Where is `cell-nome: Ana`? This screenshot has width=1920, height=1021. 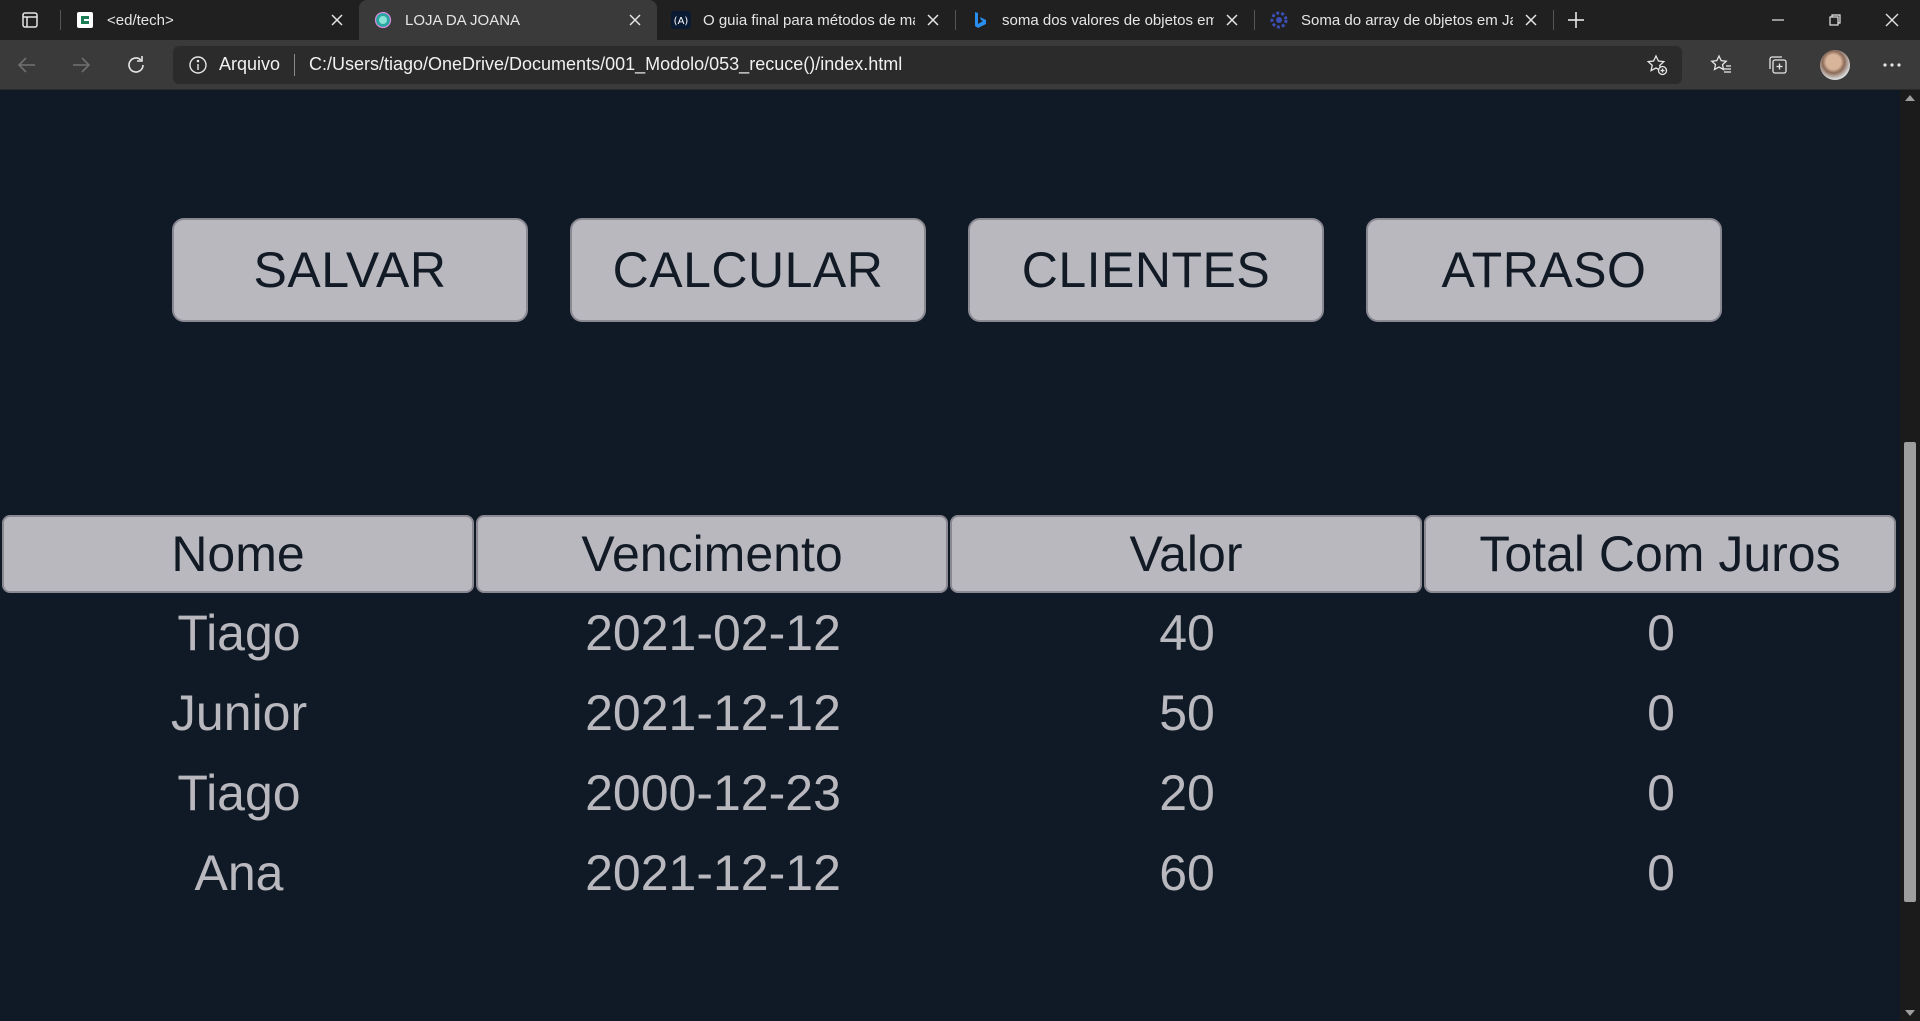
cell-nome: Ana is located at coordinates (239, 873).